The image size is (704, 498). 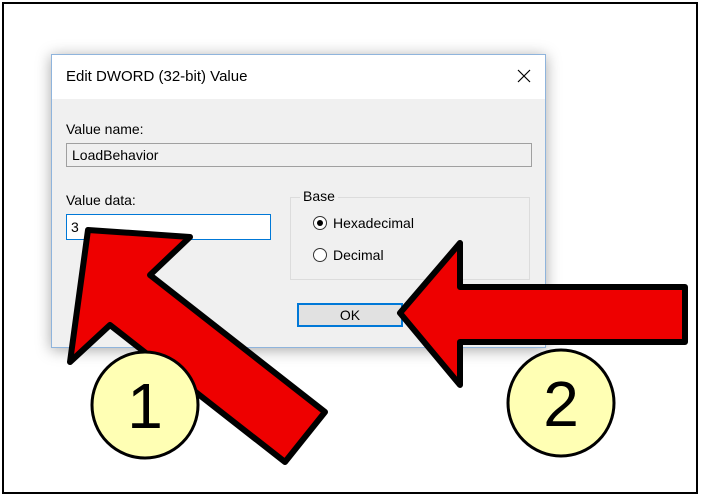 What do you see at coordinates (145, 406) in the screenshot?
I see `step-1-number: 1` at bounding box center [145, 406].